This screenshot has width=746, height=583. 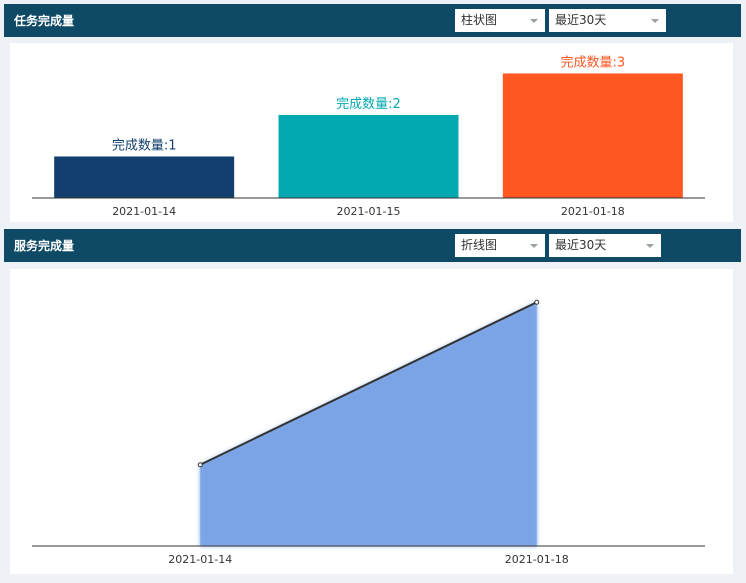 What do you see at coordinates (479, 20) in the screenshot?
I see `task-chart-type-value: 柱状图` at bounding box center [479, 20].